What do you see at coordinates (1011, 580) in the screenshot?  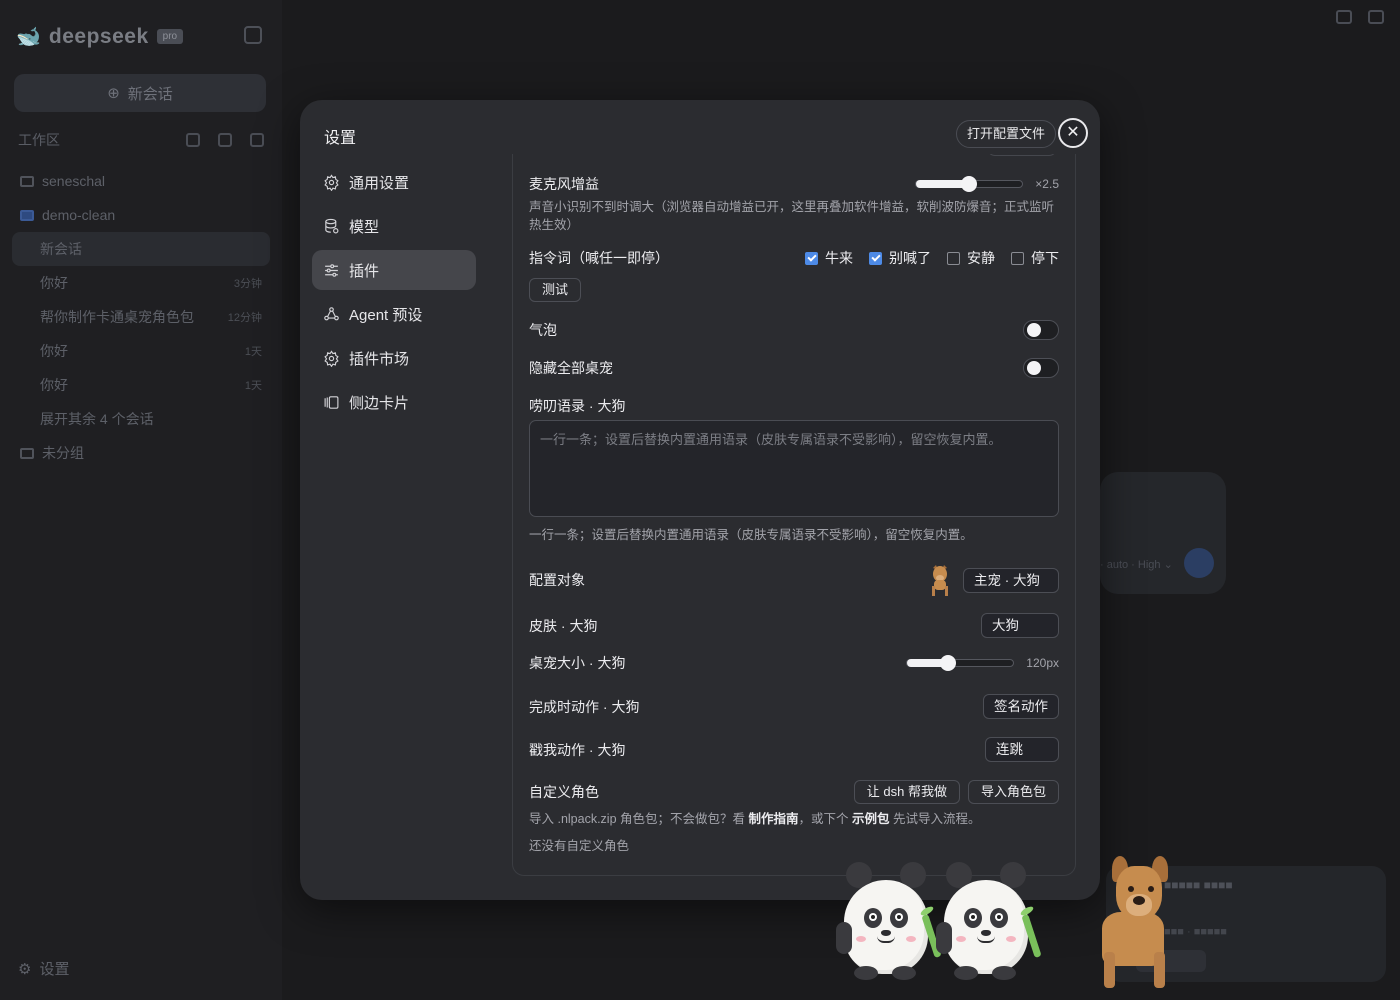 I see `target-select: 主宠 · 大狗` at bounding box center [1011, 580].